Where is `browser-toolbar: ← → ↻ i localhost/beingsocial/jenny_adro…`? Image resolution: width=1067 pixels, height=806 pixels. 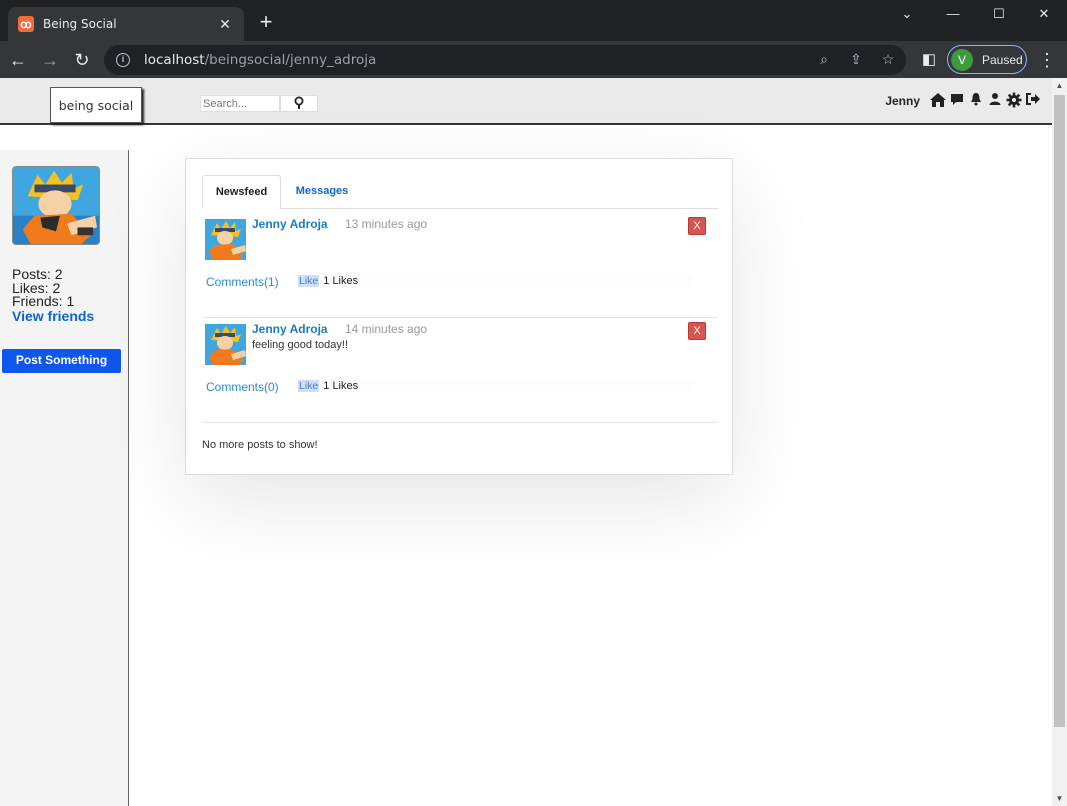 browser-toolbar: ← → ↻ i localhost/beingsocial/jenny_adro… is located at coordinates (533, 59).